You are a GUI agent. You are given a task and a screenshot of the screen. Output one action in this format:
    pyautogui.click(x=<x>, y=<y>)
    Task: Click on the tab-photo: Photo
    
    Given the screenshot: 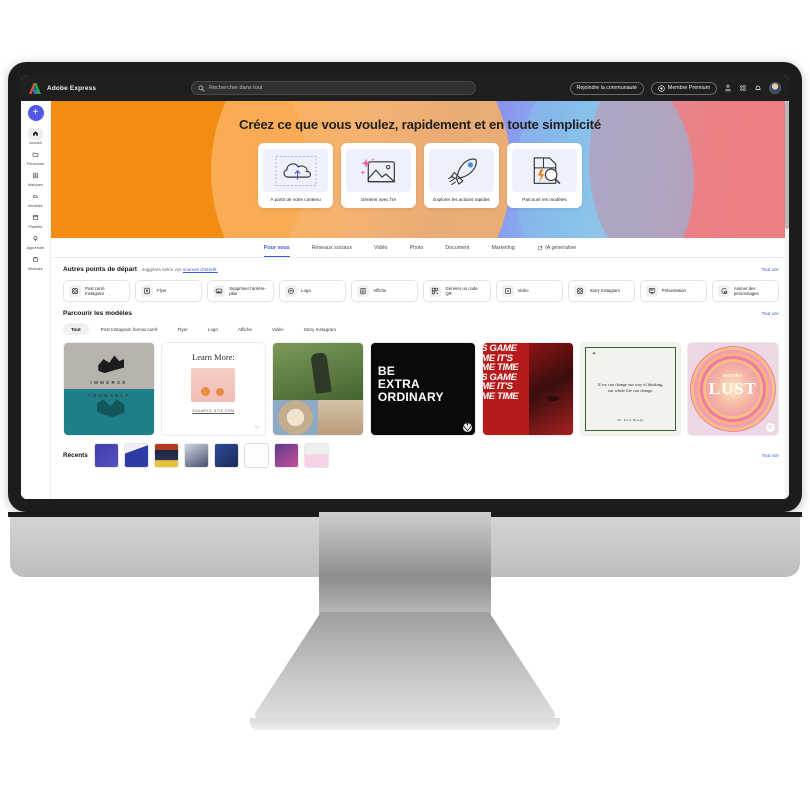 What is the action you would take?
    pyautogui.click(x=417, y=251)
    